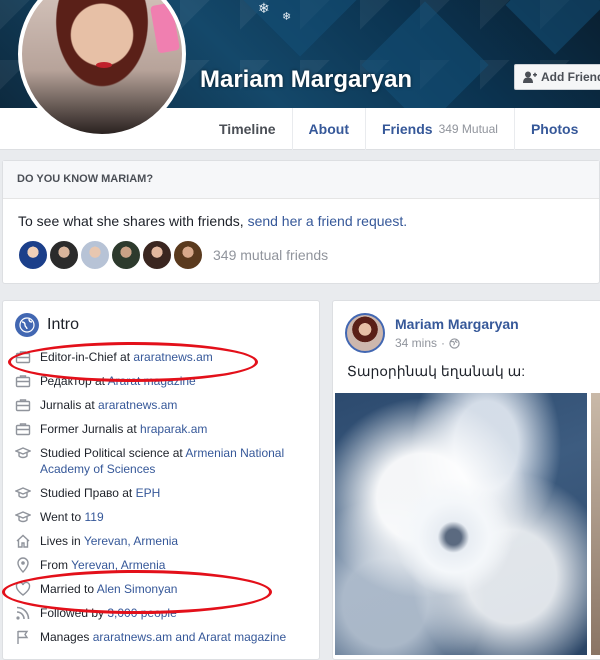 The image size is (600, 660). I want to click on intro-item: Lives in Yerevan, Armenia, so click(161, 541).